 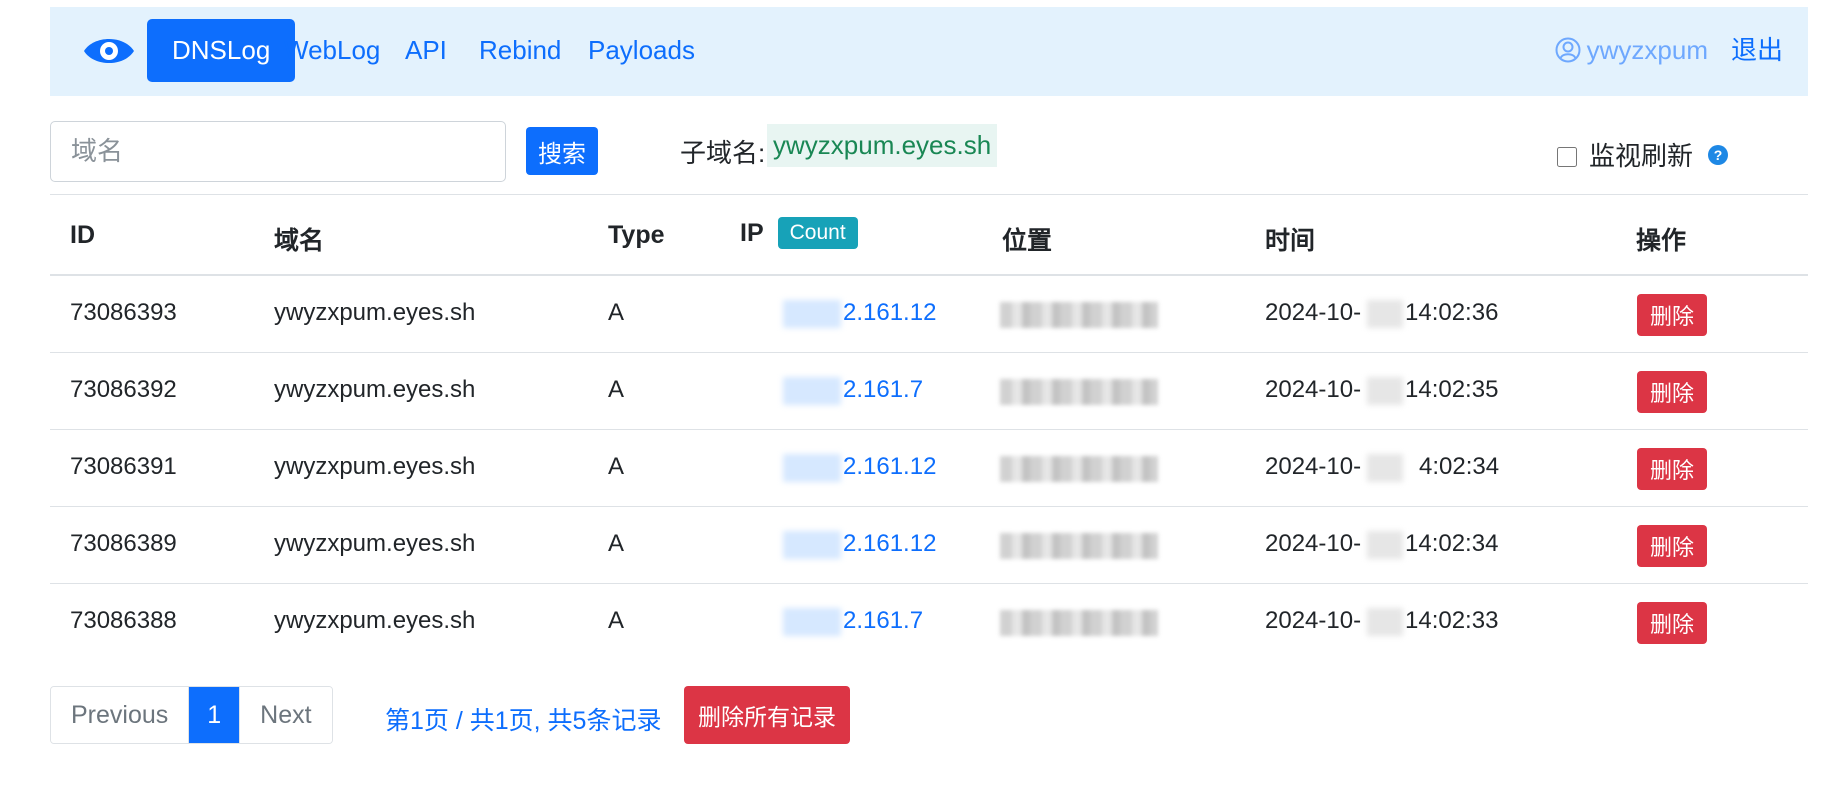 I want to click on count-badge: Count, so click(x=817, y=233).